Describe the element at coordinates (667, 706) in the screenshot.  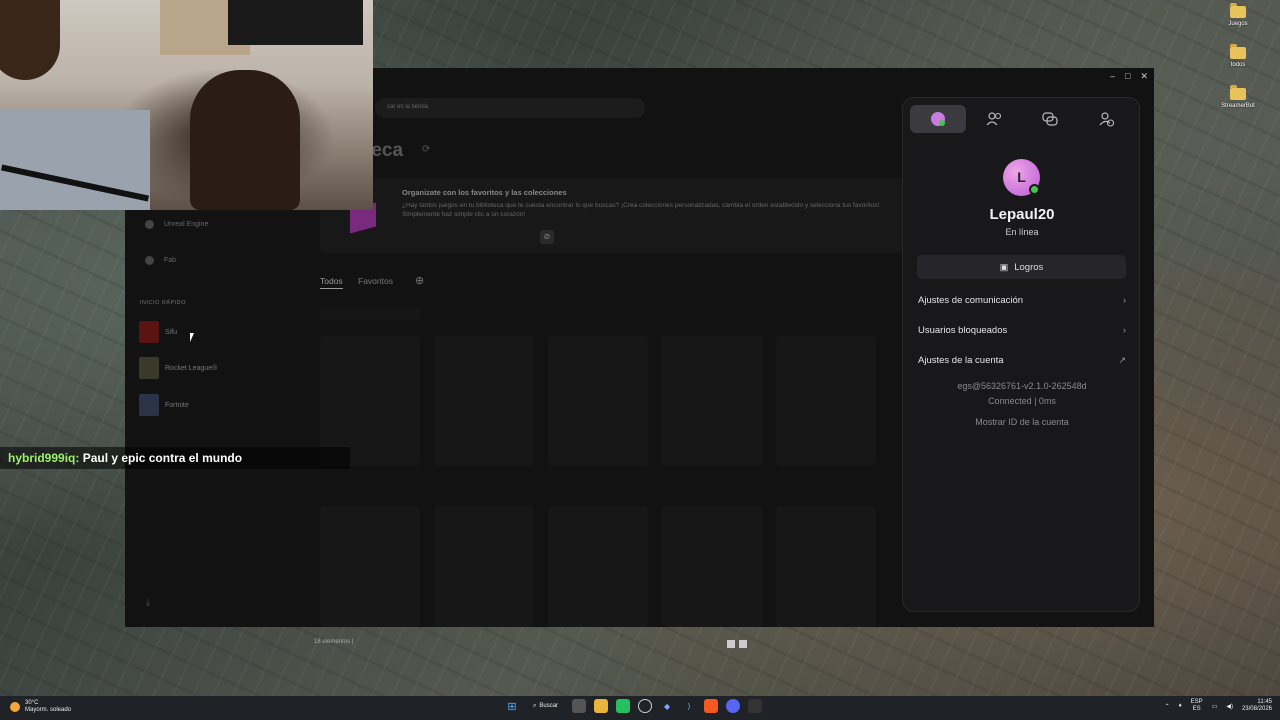
I see `app-icon: ◆` at that location.